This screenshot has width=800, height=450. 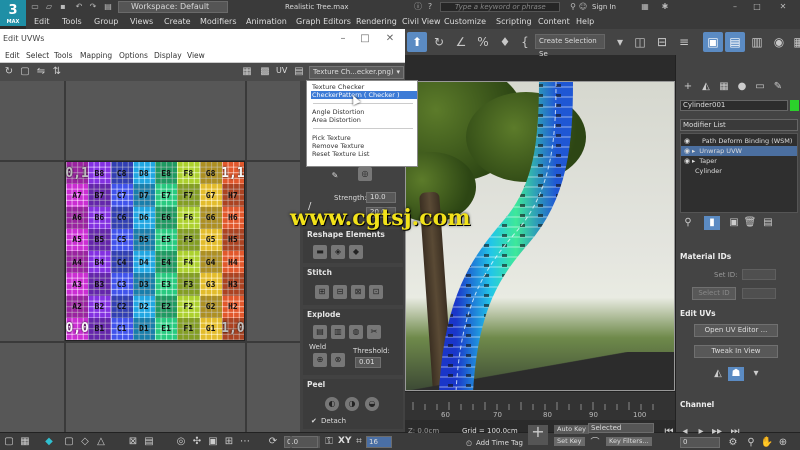 What do you see at coordinates (177, 21) in the screenshot?
I see `menu-create: Create` at bounding box center [177, 21].